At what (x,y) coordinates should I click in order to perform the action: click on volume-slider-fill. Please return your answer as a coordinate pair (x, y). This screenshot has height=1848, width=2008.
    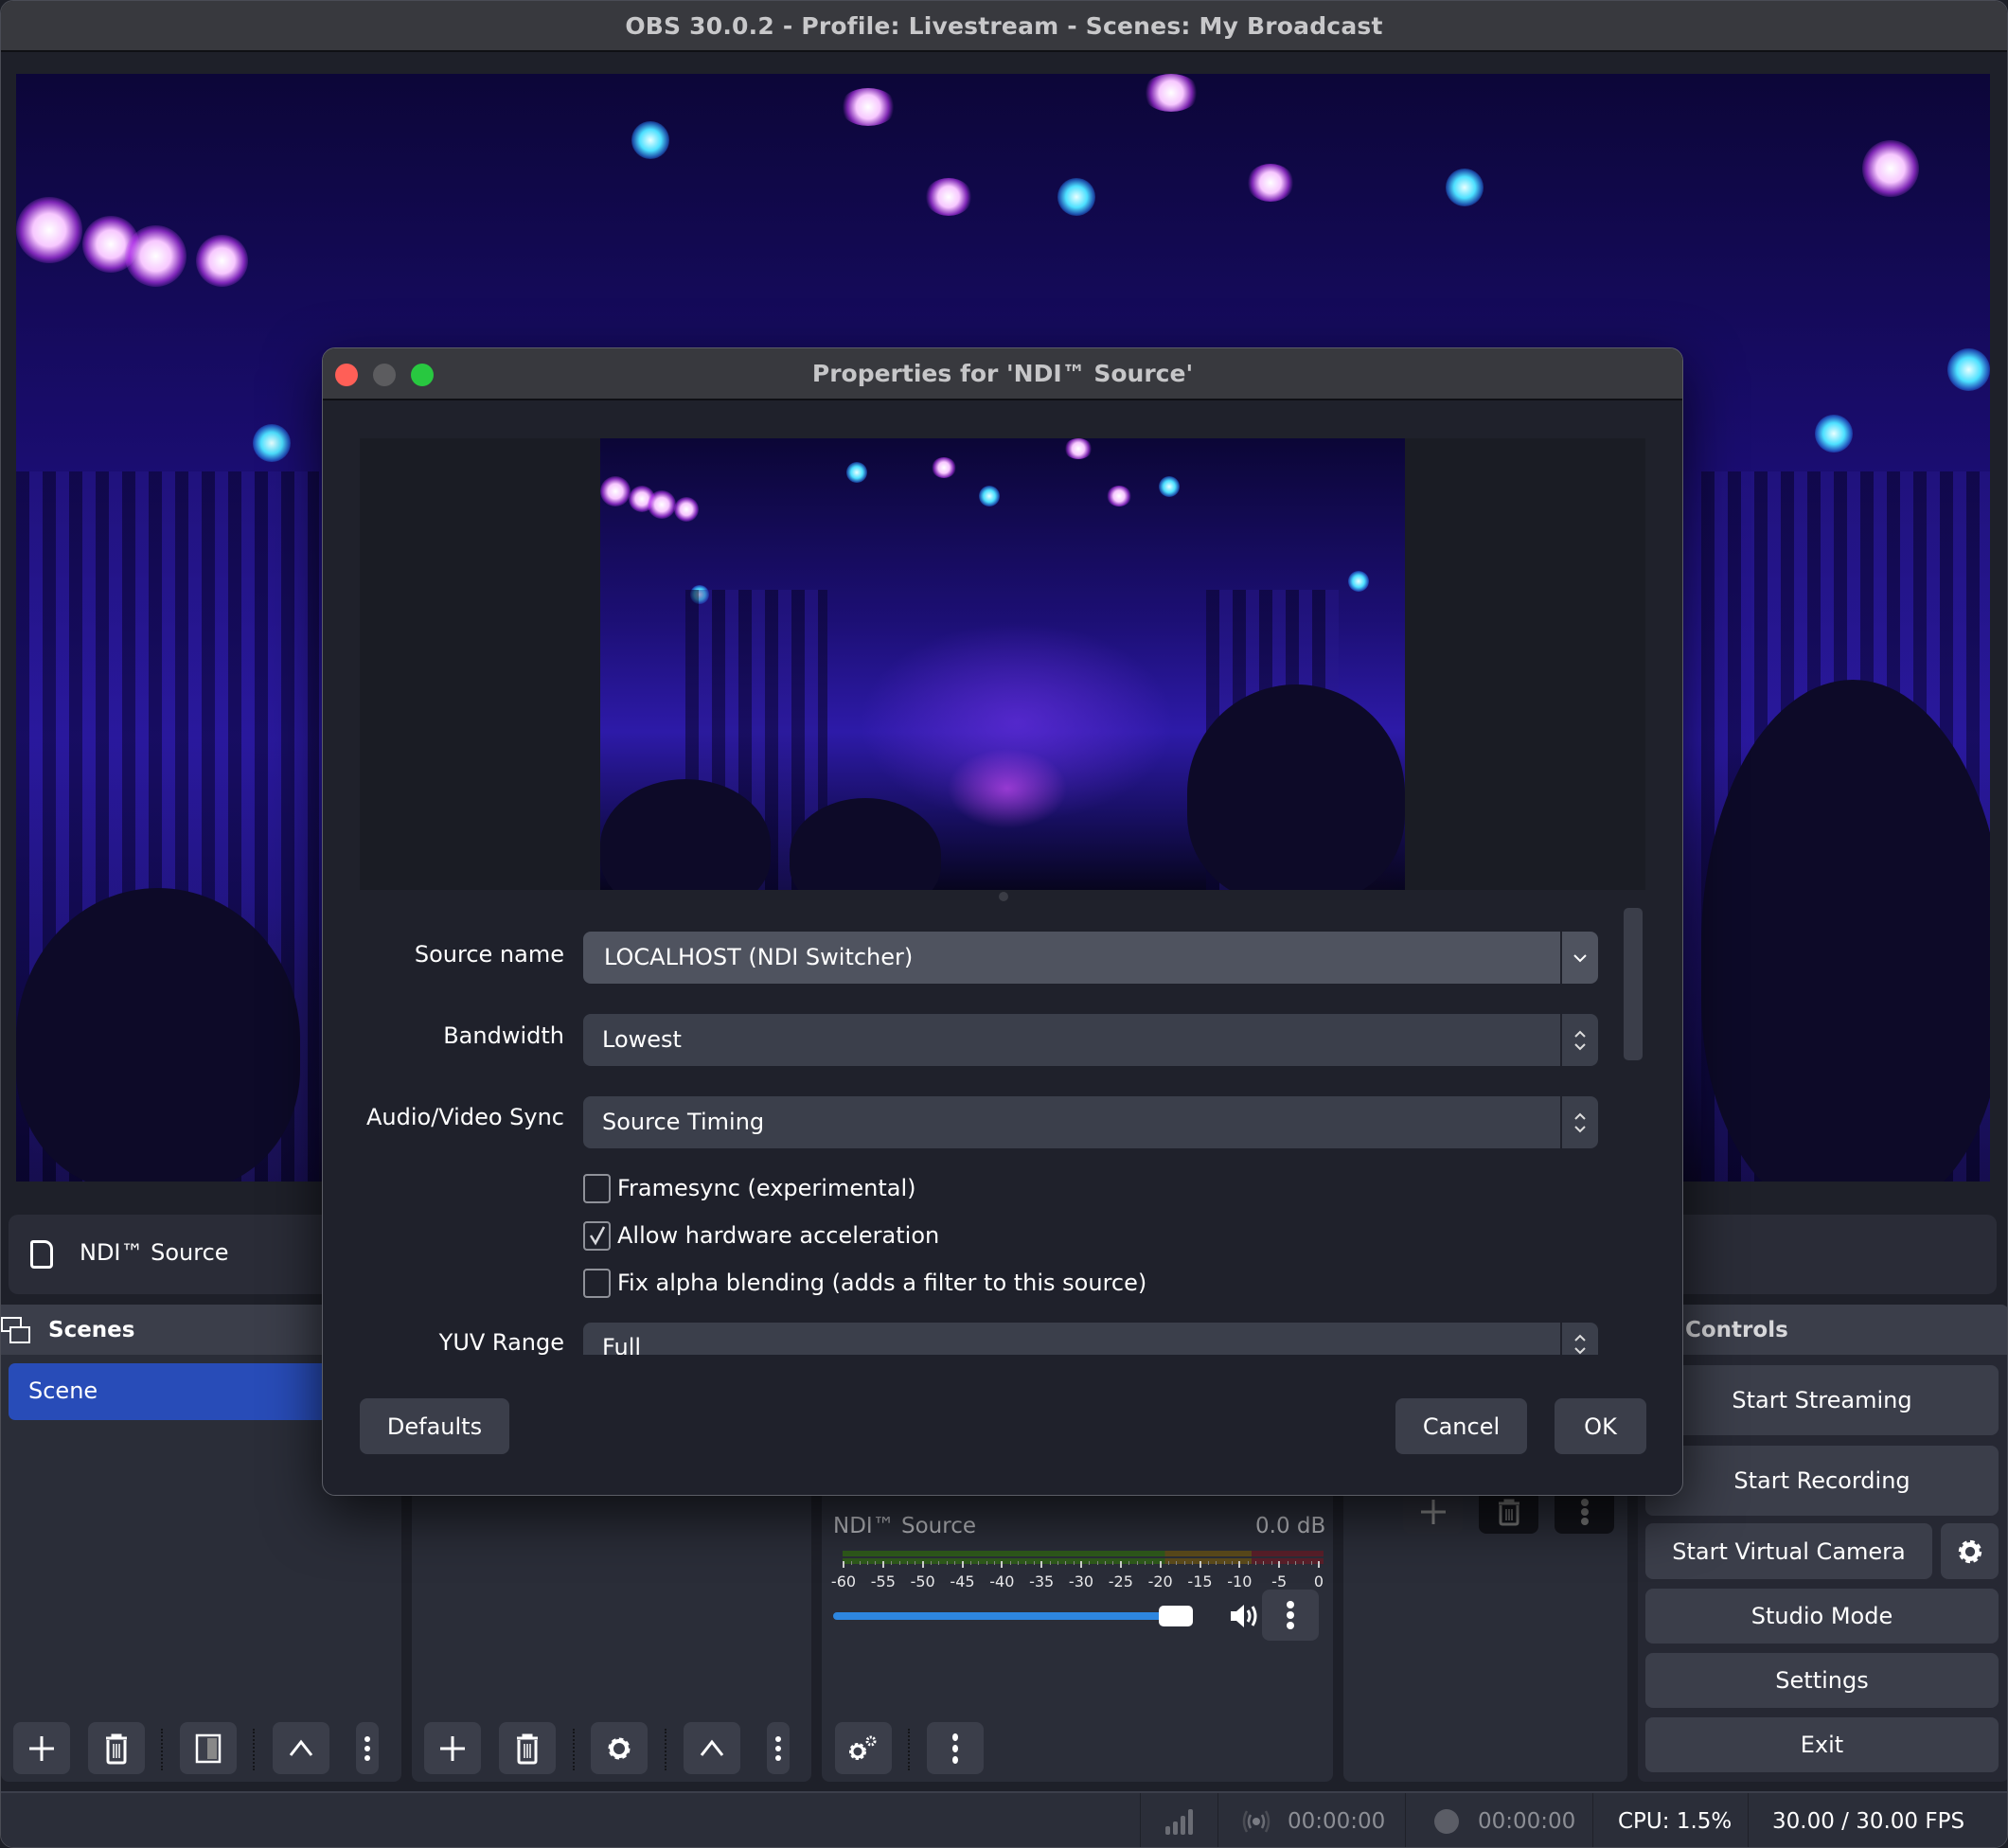
    Looking at the image, I should click on (999, 1616).